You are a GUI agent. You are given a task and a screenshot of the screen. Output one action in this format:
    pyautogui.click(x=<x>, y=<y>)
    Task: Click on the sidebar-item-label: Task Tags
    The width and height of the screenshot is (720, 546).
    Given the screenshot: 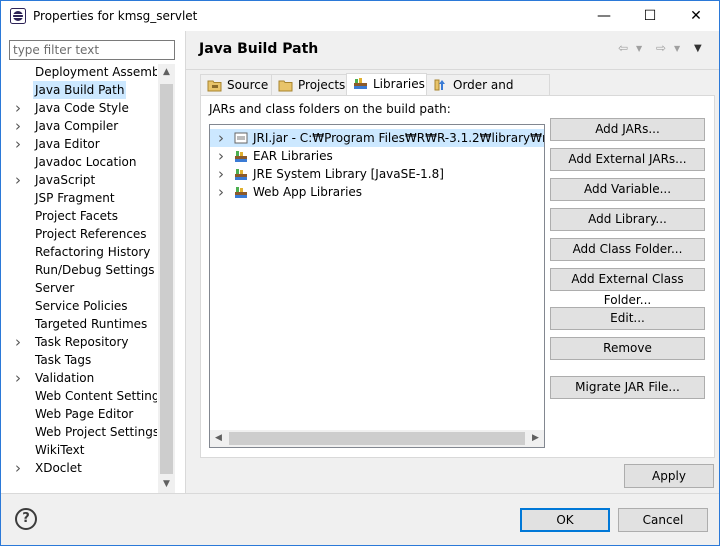 What is the action you would take?
    pyautogui.click(x=63, y=360)
    